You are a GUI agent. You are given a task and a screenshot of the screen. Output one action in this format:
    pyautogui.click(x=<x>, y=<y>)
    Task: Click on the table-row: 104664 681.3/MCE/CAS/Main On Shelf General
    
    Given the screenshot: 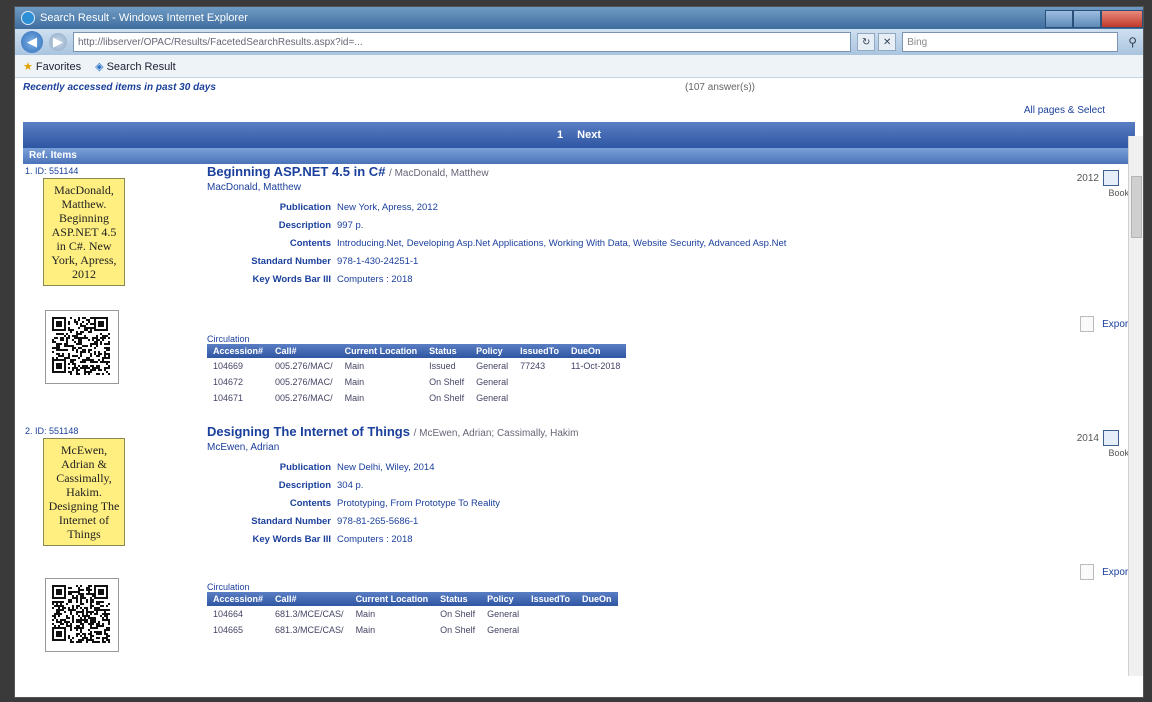 What is the action you would take?
    pyautogui.click(x=412, y=614)
    